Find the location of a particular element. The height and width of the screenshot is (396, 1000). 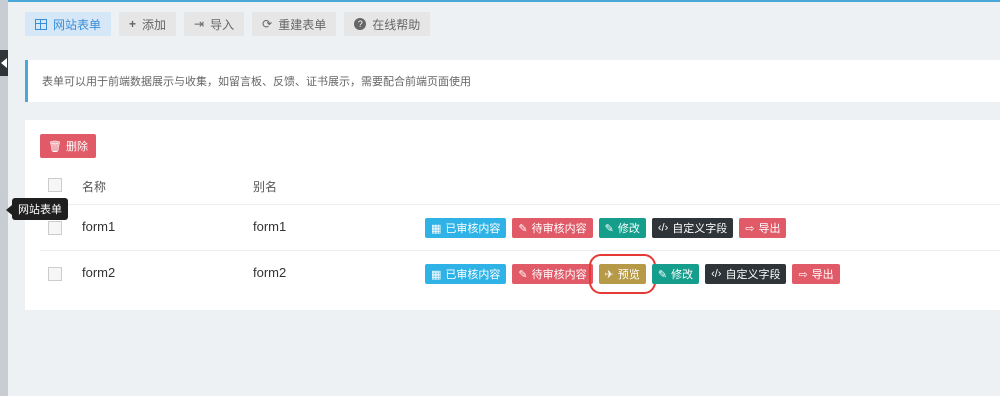

tab-label: 在线帮助 is located at coordinates (396, 24).